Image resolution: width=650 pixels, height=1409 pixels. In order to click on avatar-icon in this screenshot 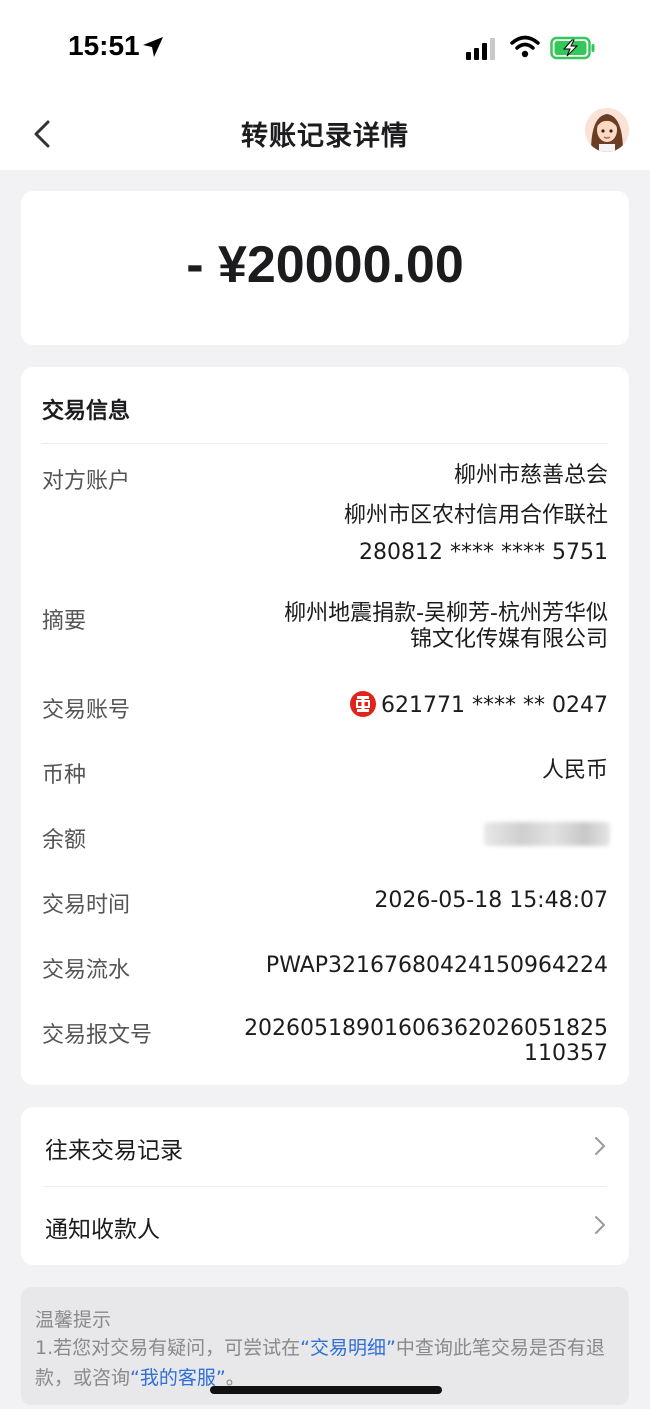, I will do `click(607, 130)`.